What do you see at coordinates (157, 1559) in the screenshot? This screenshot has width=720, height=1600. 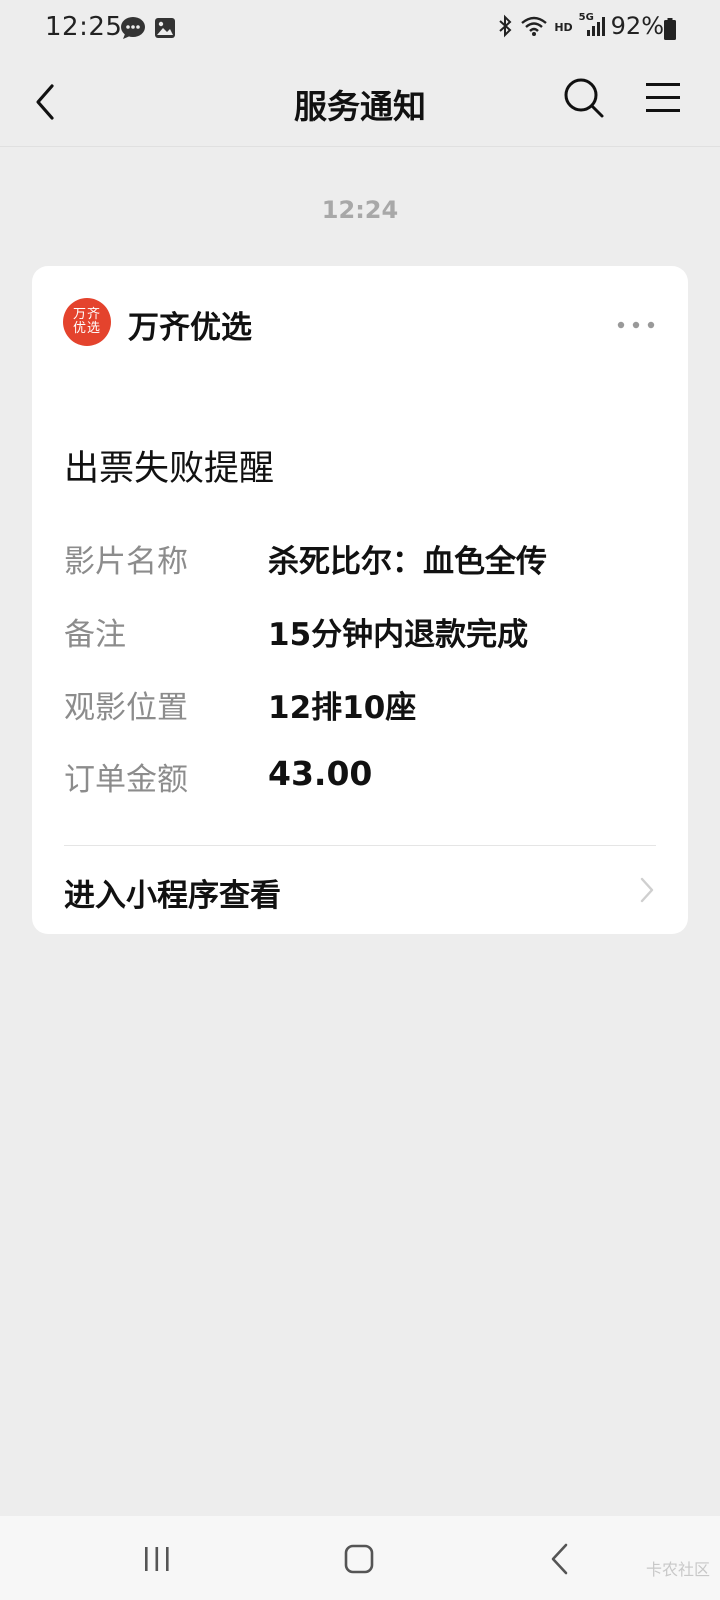 I see `recent-apps-icon` at bounding box center [157, 1559].